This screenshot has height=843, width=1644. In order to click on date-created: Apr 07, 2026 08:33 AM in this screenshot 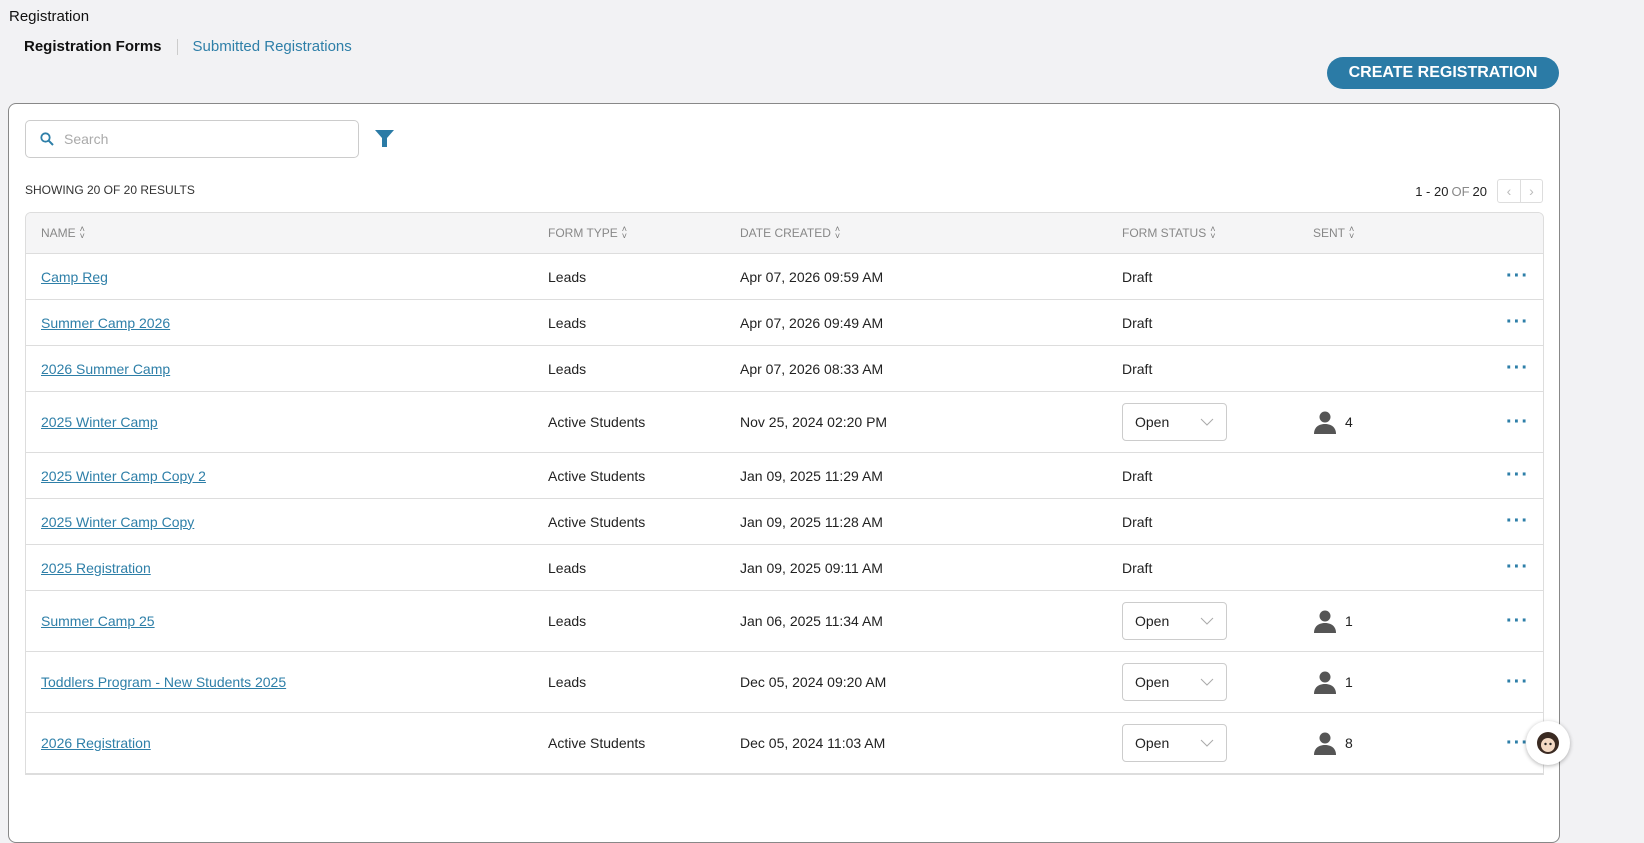, I will do `click(812, 368)`.